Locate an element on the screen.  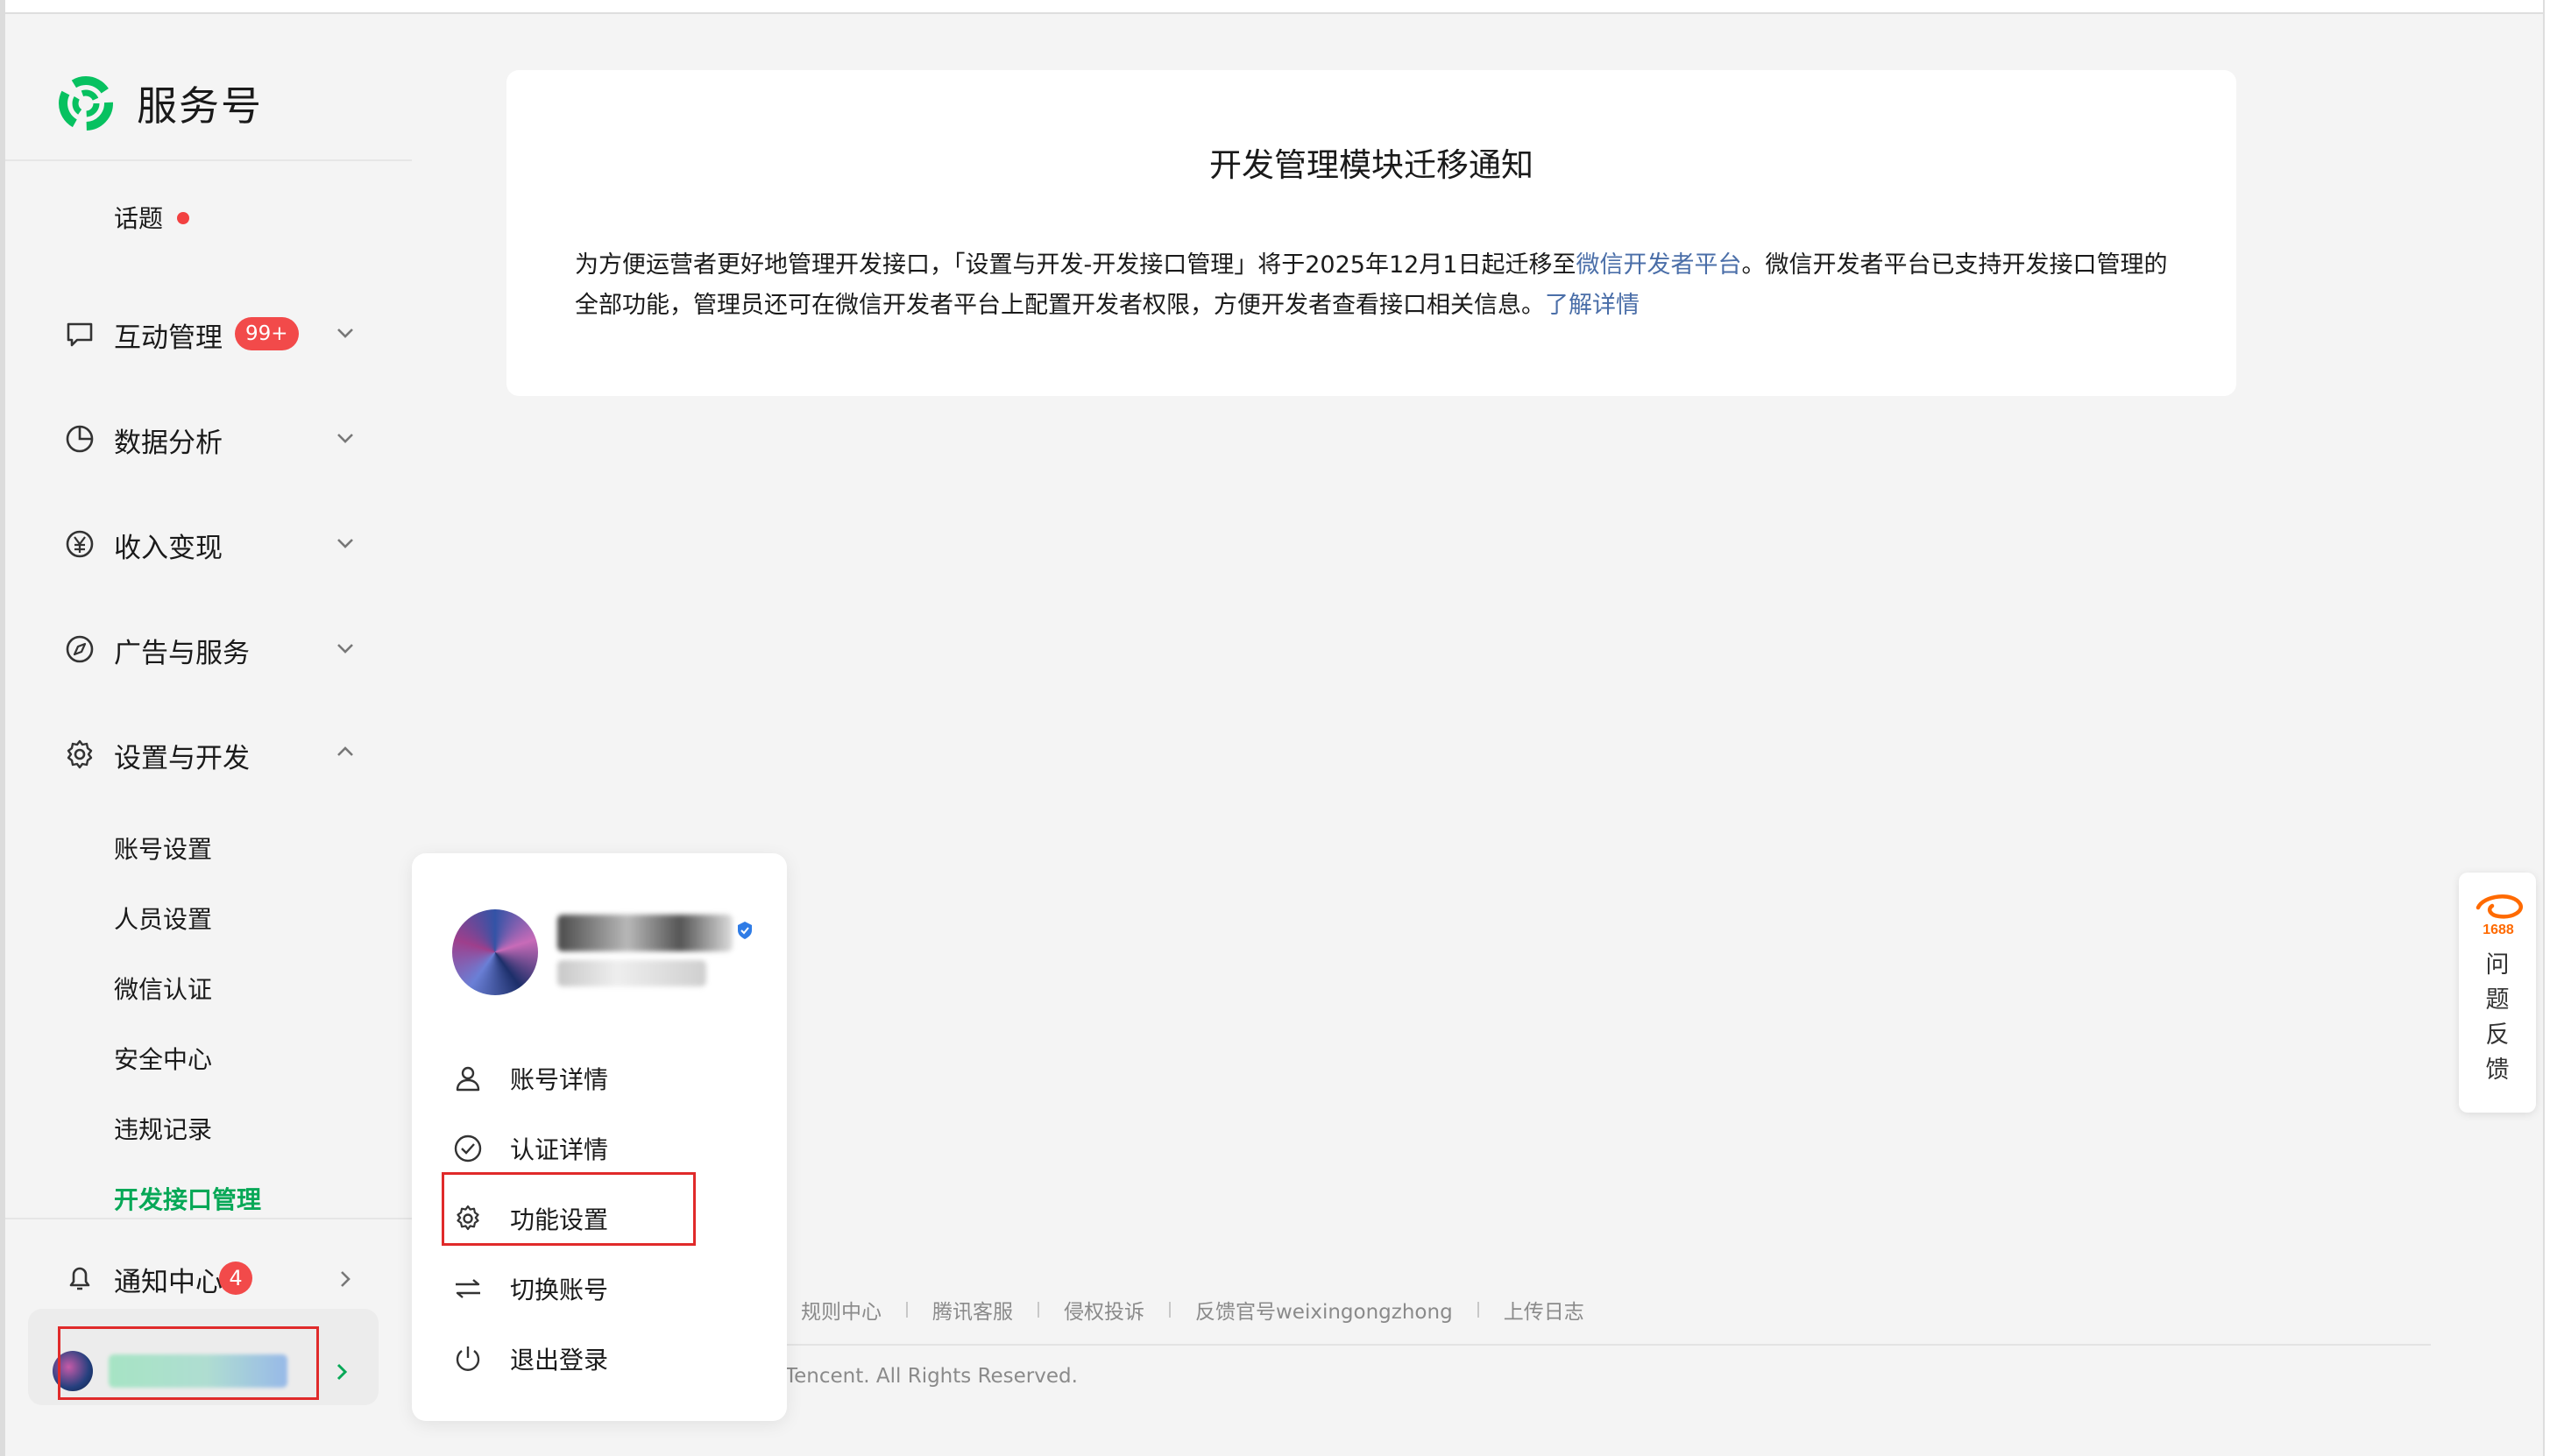
bell-icon is located at coordinates (80, 1278).